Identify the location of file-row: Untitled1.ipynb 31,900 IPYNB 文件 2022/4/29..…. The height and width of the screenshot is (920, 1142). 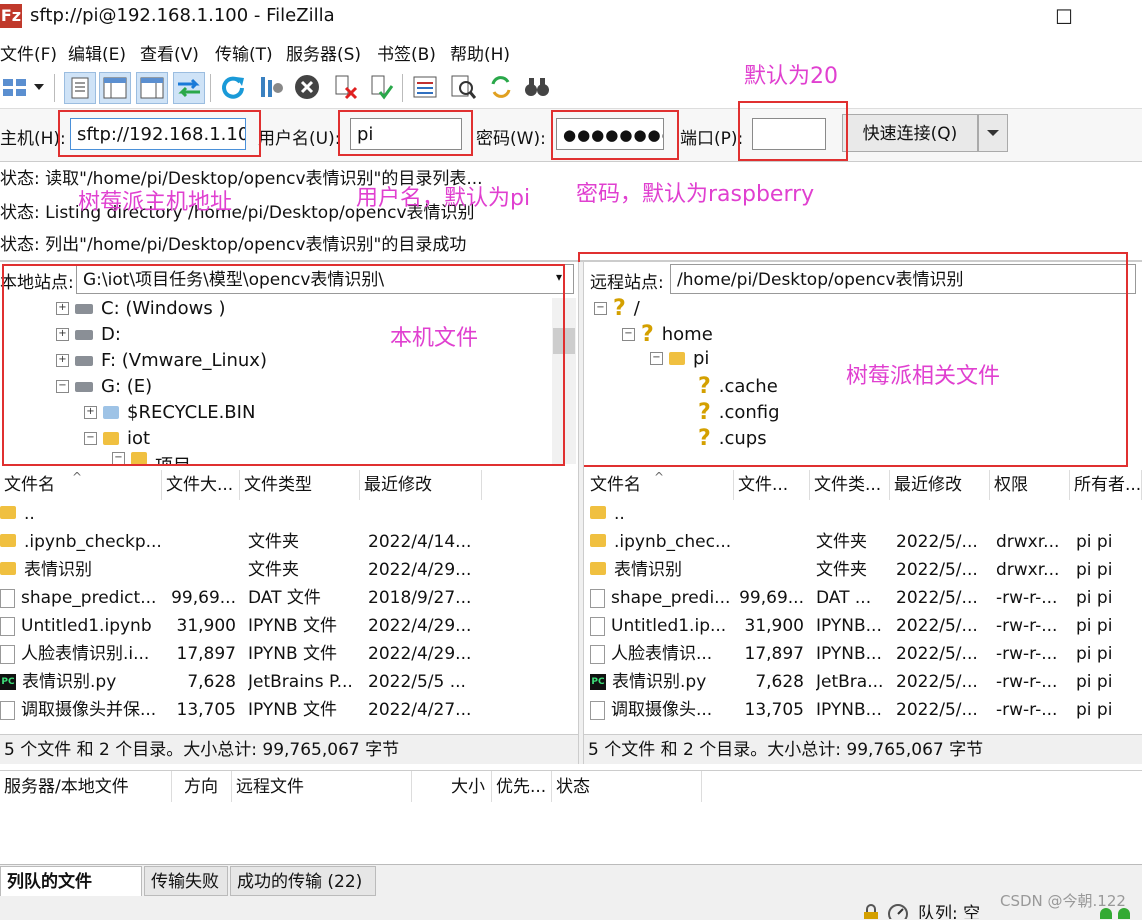
(289, 626).